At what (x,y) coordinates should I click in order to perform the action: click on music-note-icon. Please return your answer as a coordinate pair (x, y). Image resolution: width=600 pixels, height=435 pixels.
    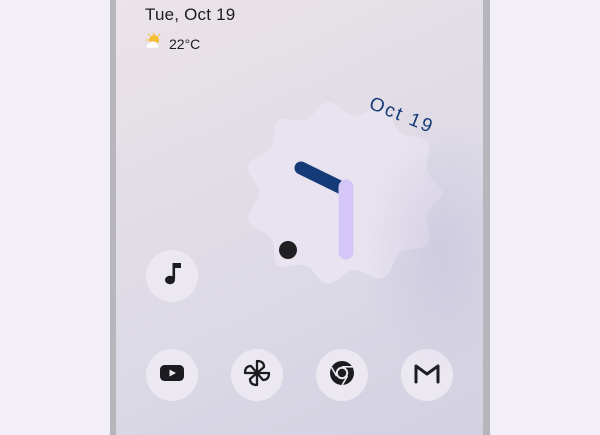
    Looking at the image, I should click on (172, 276).